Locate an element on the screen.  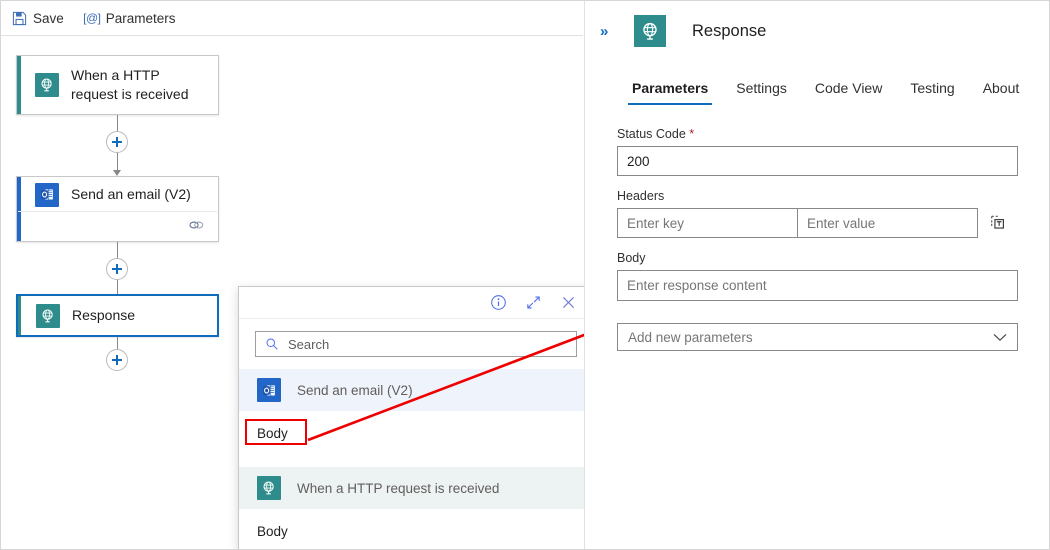
parameters-button: [@] Parameters is located at coordinates (130, 18).